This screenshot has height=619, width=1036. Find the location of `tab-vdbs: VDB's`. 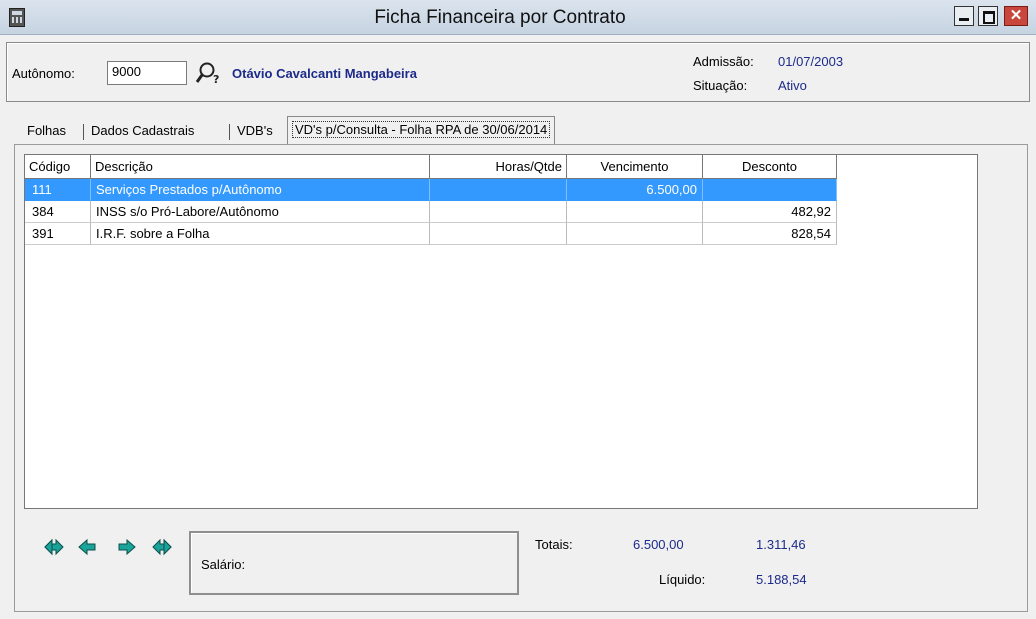

tab-vdbs: VDB's is located at coordinates (255, 131).